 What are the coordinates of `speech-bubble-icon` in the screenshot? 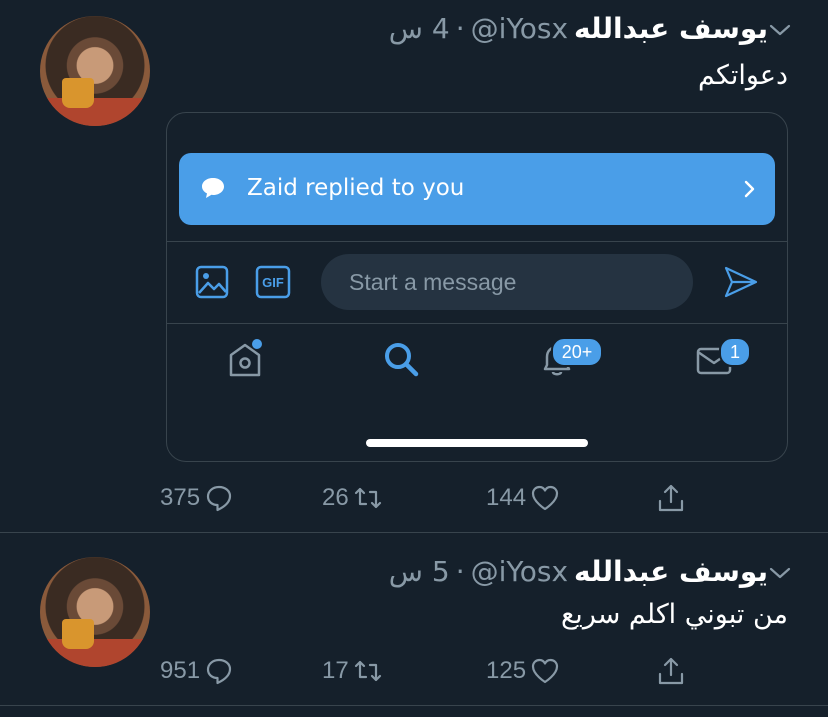 It's located at (213, 188).